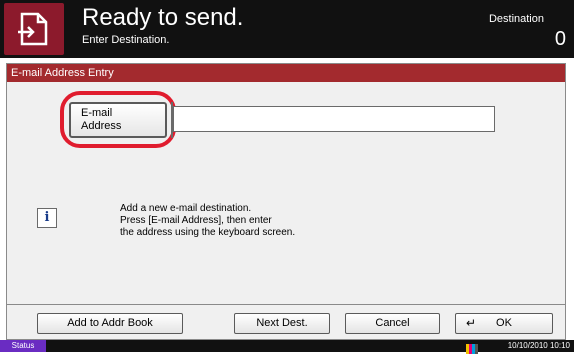 The width and height of the screenshot is (574, 359). I want to click on status-bar: Status 10/10/2010 10:10, so click(287, 347).